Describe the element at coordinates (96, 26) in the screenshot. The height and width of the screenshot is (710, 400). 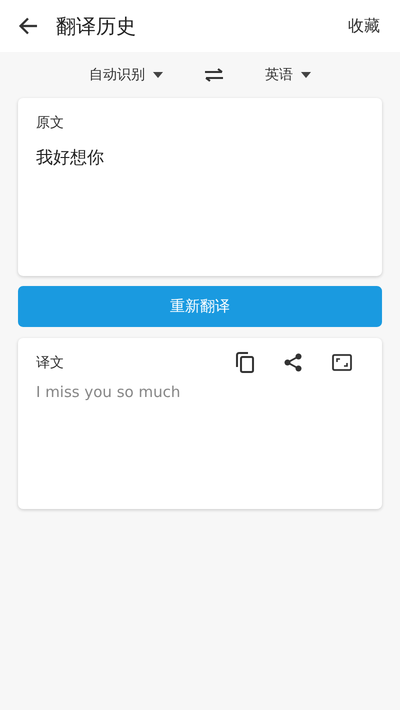
I see `page-title: 翻译历史` at that location.